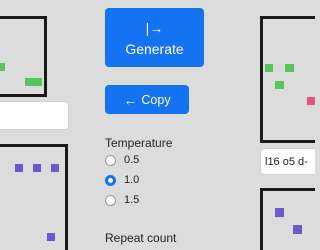 This screenshot has height=250, width=320. What do you see at coordinates (110, 180) in the screenshot?
I see `radio-button-selected` at bounding box center [110, 180].